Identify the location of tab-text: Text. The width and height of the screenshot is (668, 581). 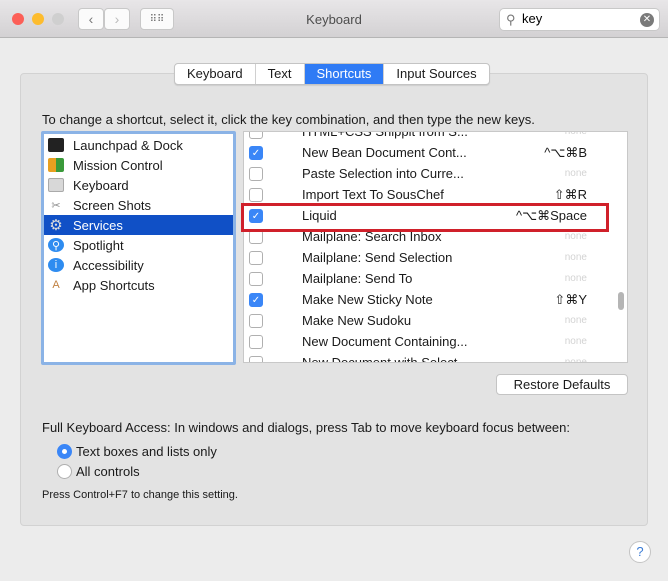
(280, 74).